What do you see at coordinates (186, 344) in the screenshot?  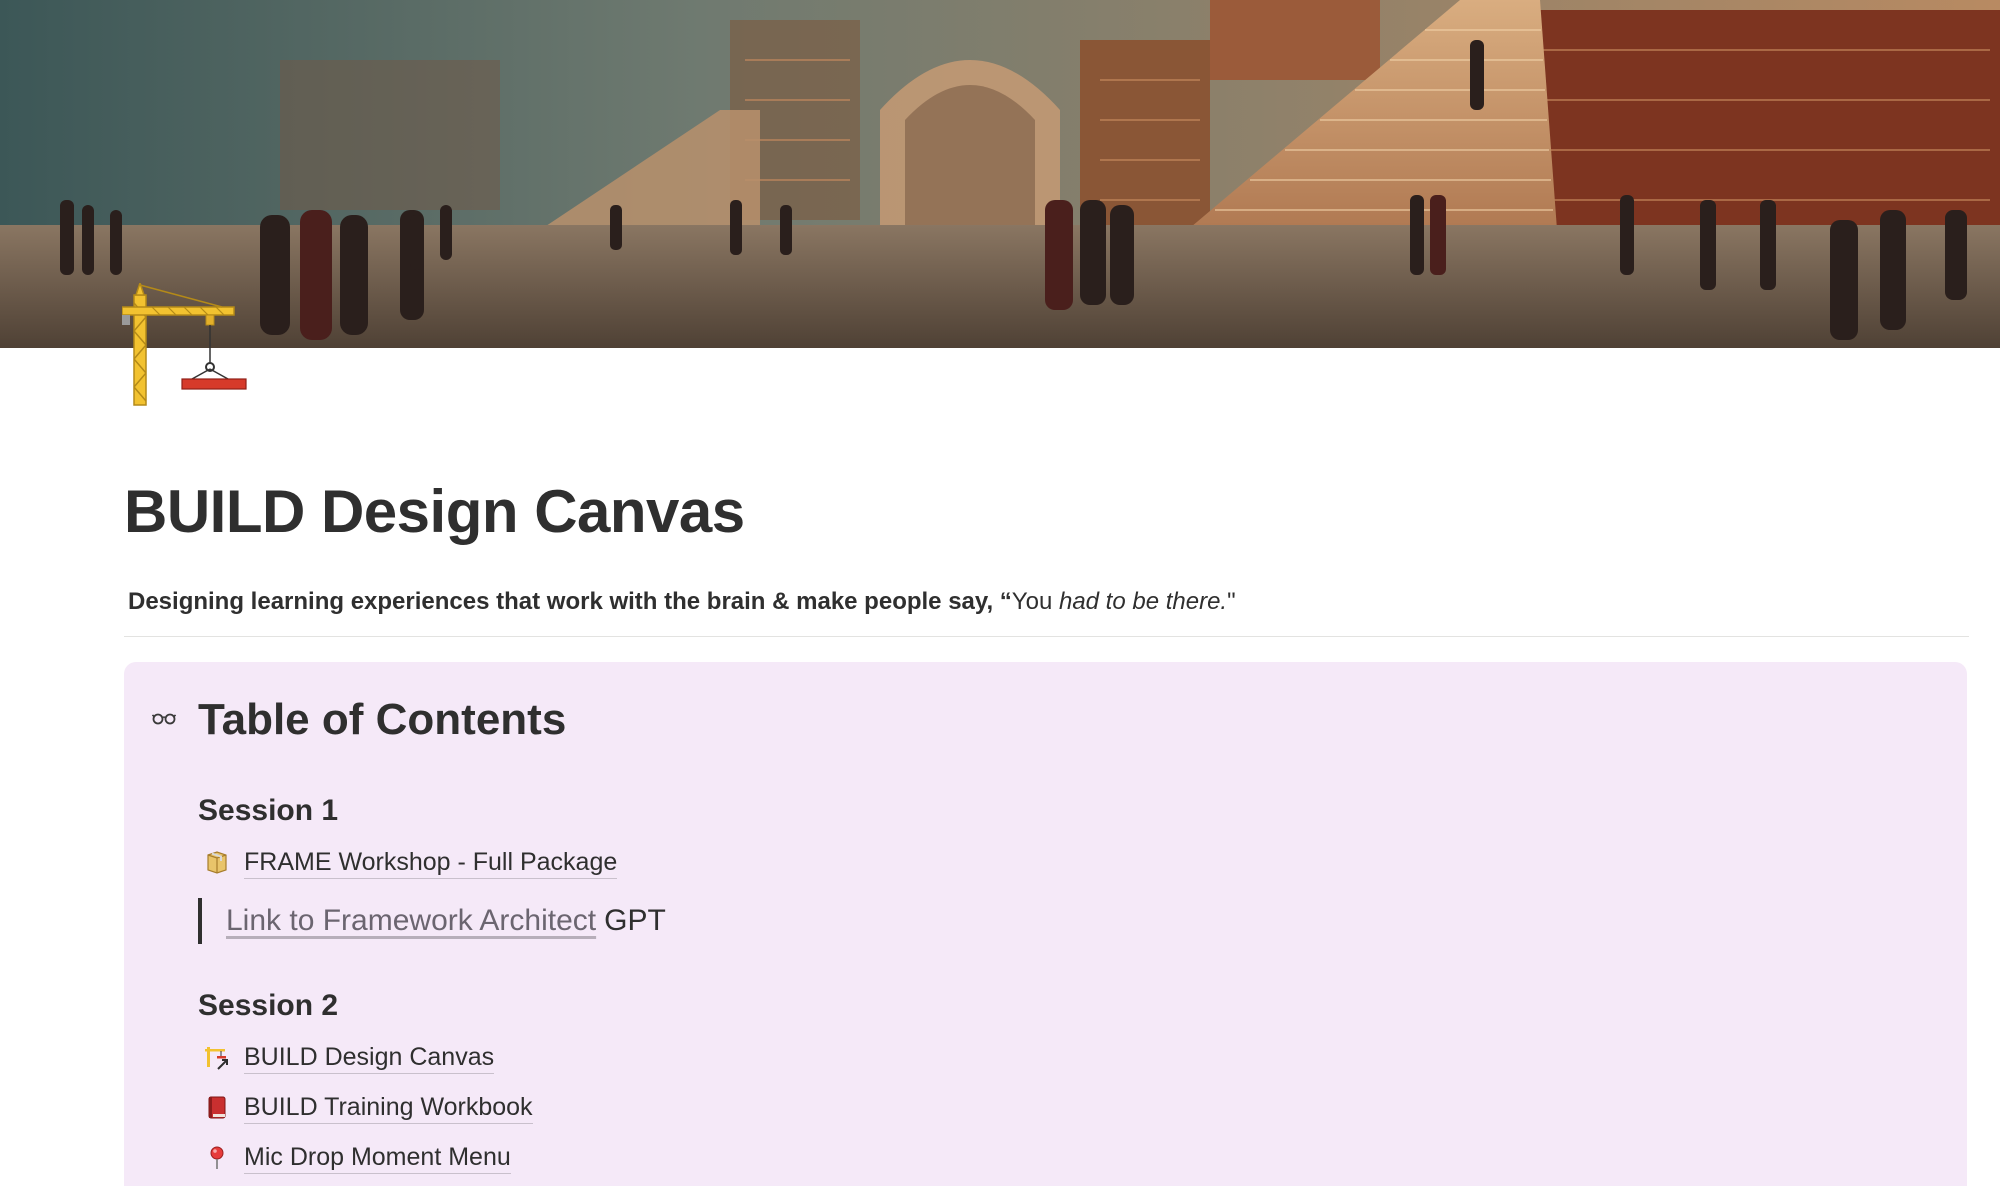 I see `tower-crane-icon` at bounding box center [186, 344].